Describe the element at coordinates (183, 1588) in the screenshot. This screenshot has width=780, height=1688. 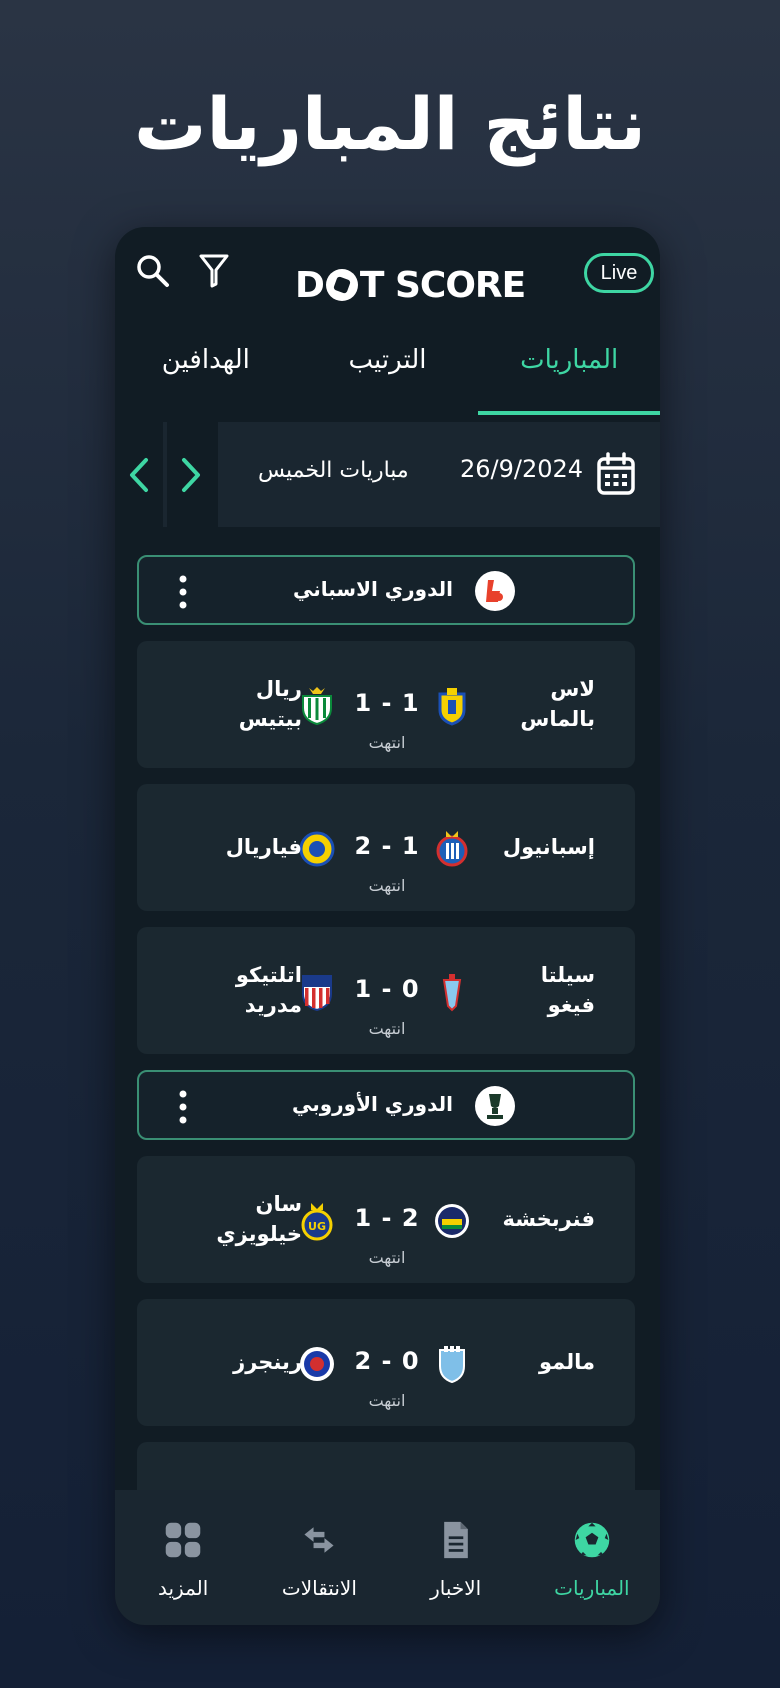
I see `nav-more-label: المزيد` at that location.